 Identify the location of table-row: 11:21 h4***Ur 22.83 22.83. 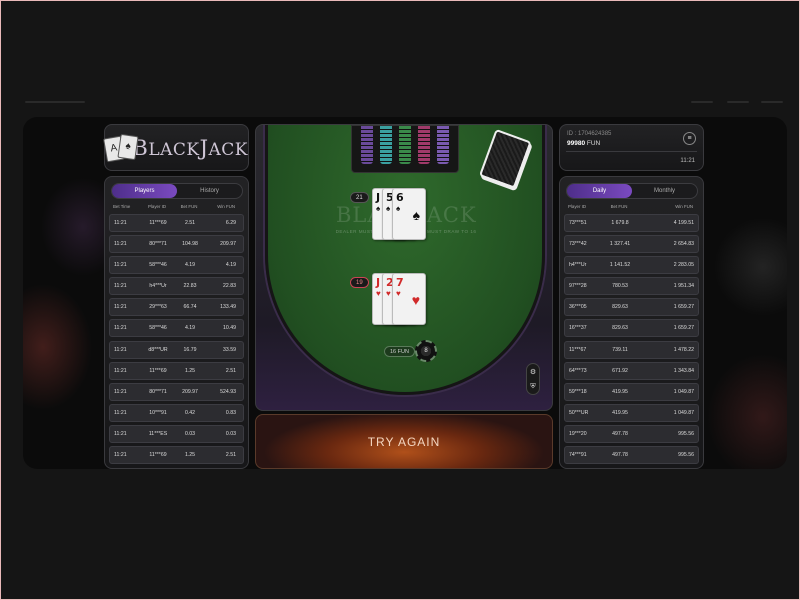
(176, 286).